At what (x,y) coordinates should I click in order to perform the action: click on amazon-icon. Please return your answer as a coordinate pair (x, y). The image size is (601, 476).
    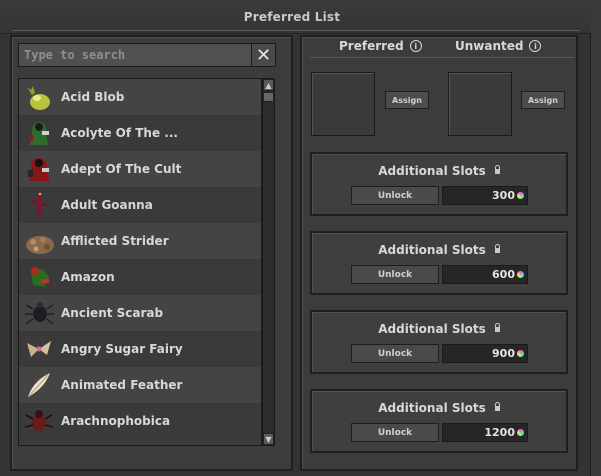
    Looking at the image, I should click on (40, 277).